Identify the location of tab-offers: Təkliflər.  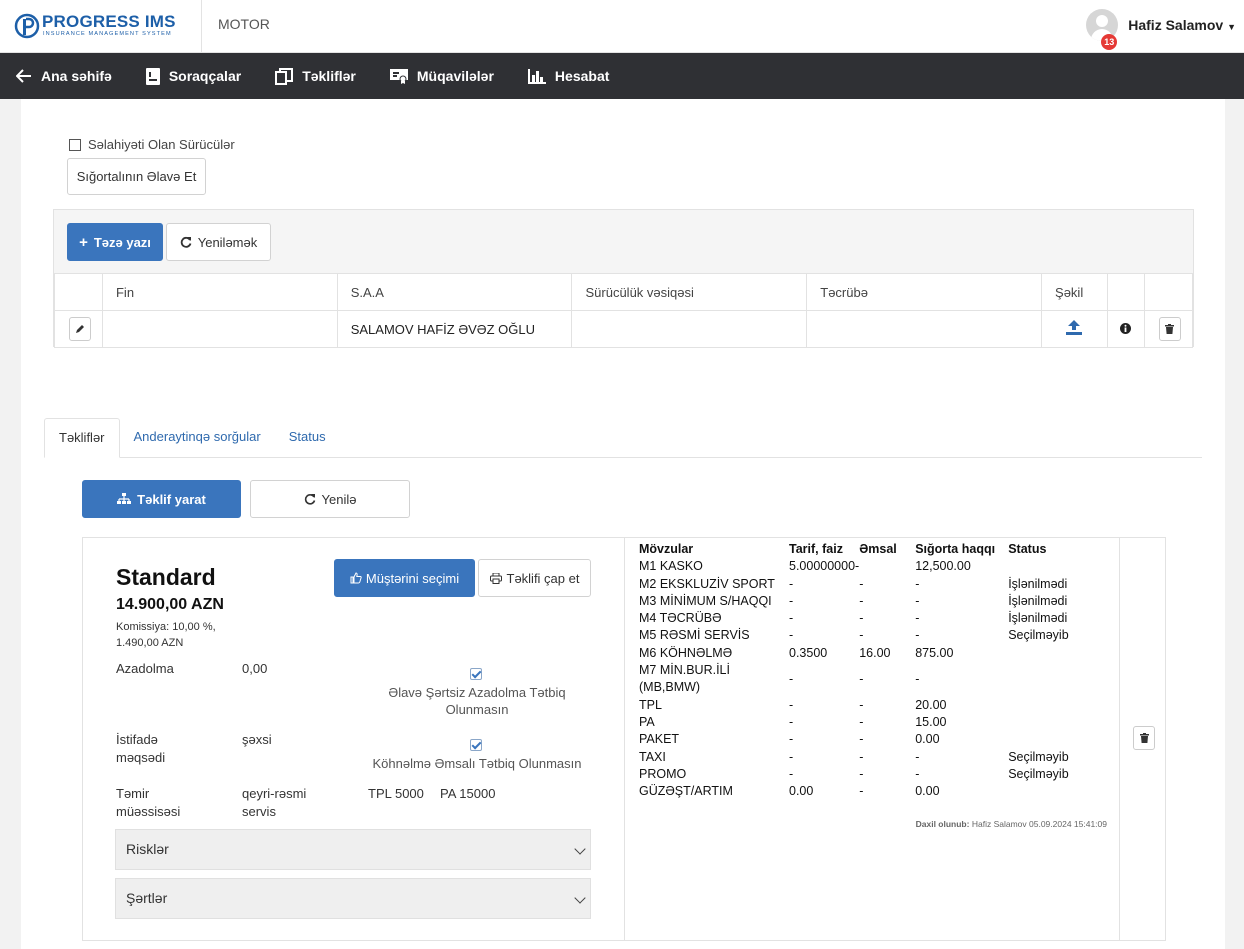
(82, 438).